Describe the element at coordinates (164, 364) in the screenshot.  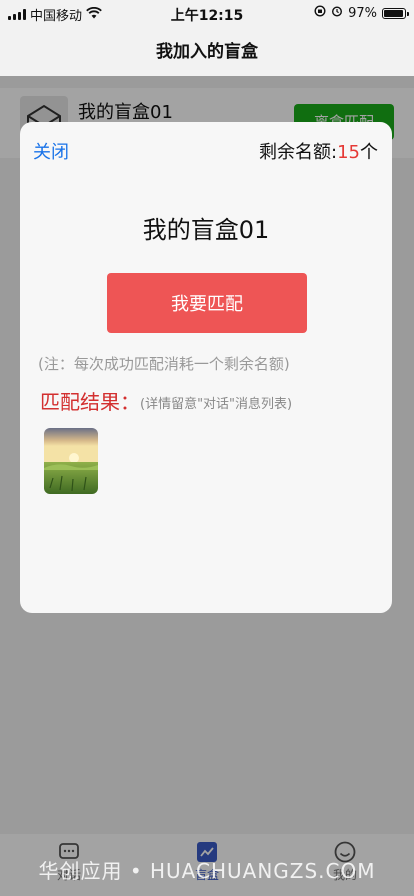
I see `match-note: (注：每次成功匹配消耗一个剩余名额)` at that location.